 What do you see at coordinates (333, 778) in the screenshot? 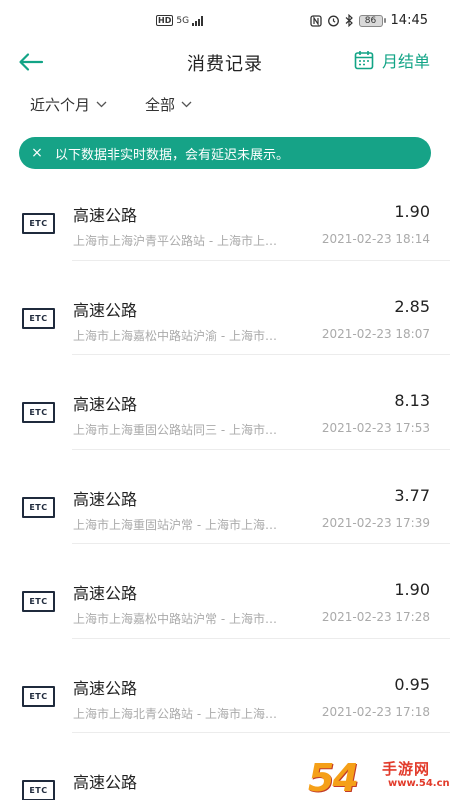
I see `watermark-number: 54` at bounding box center [333, 778].